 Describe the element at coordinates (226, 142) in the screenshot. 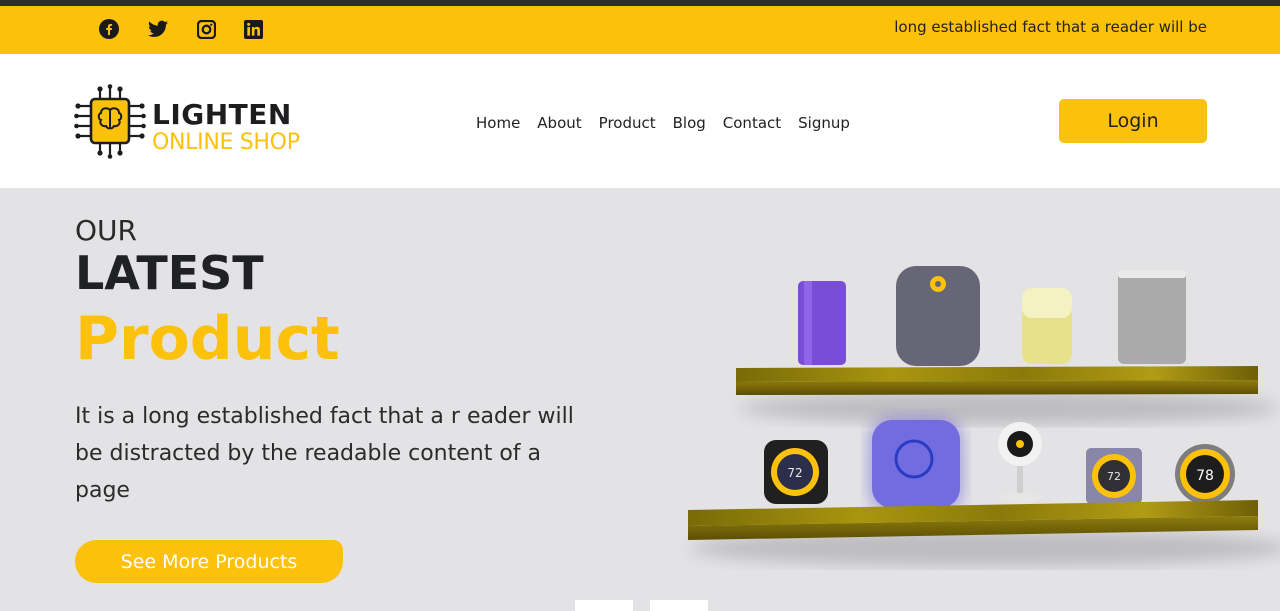

I see `logo-subtitle: ONLINE SHOP` at that location.